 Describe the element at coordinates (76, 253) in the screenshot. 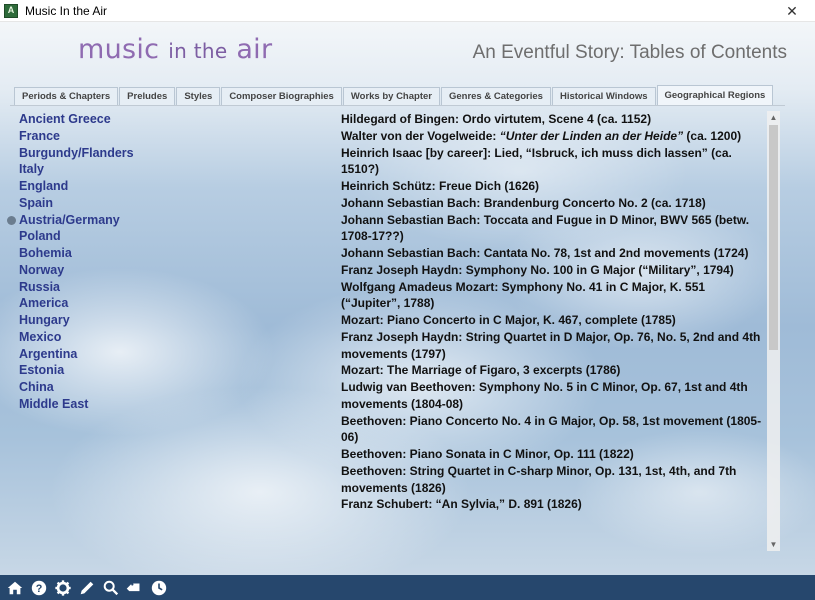

I see `region-item-bohemia: Bohemia` at that location.